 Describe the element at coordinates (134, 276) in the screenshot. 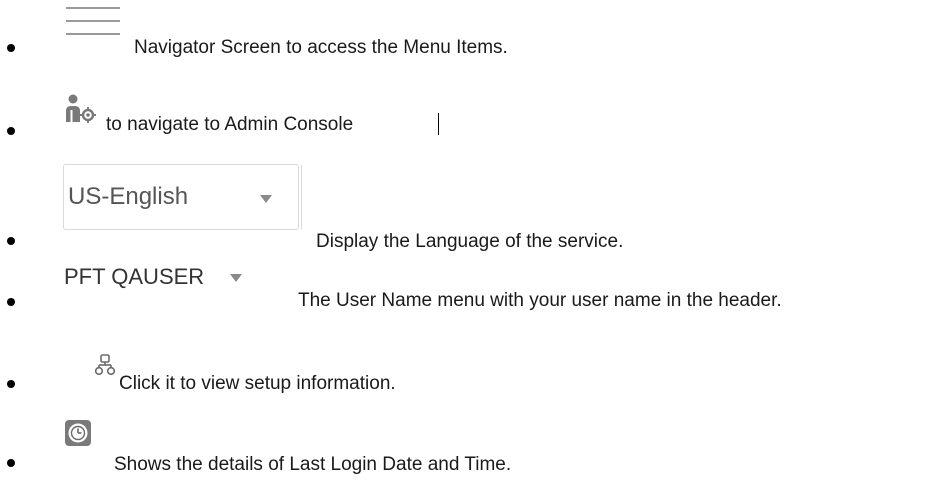

I see `user-name-label: PFT QAUSER` at that location.